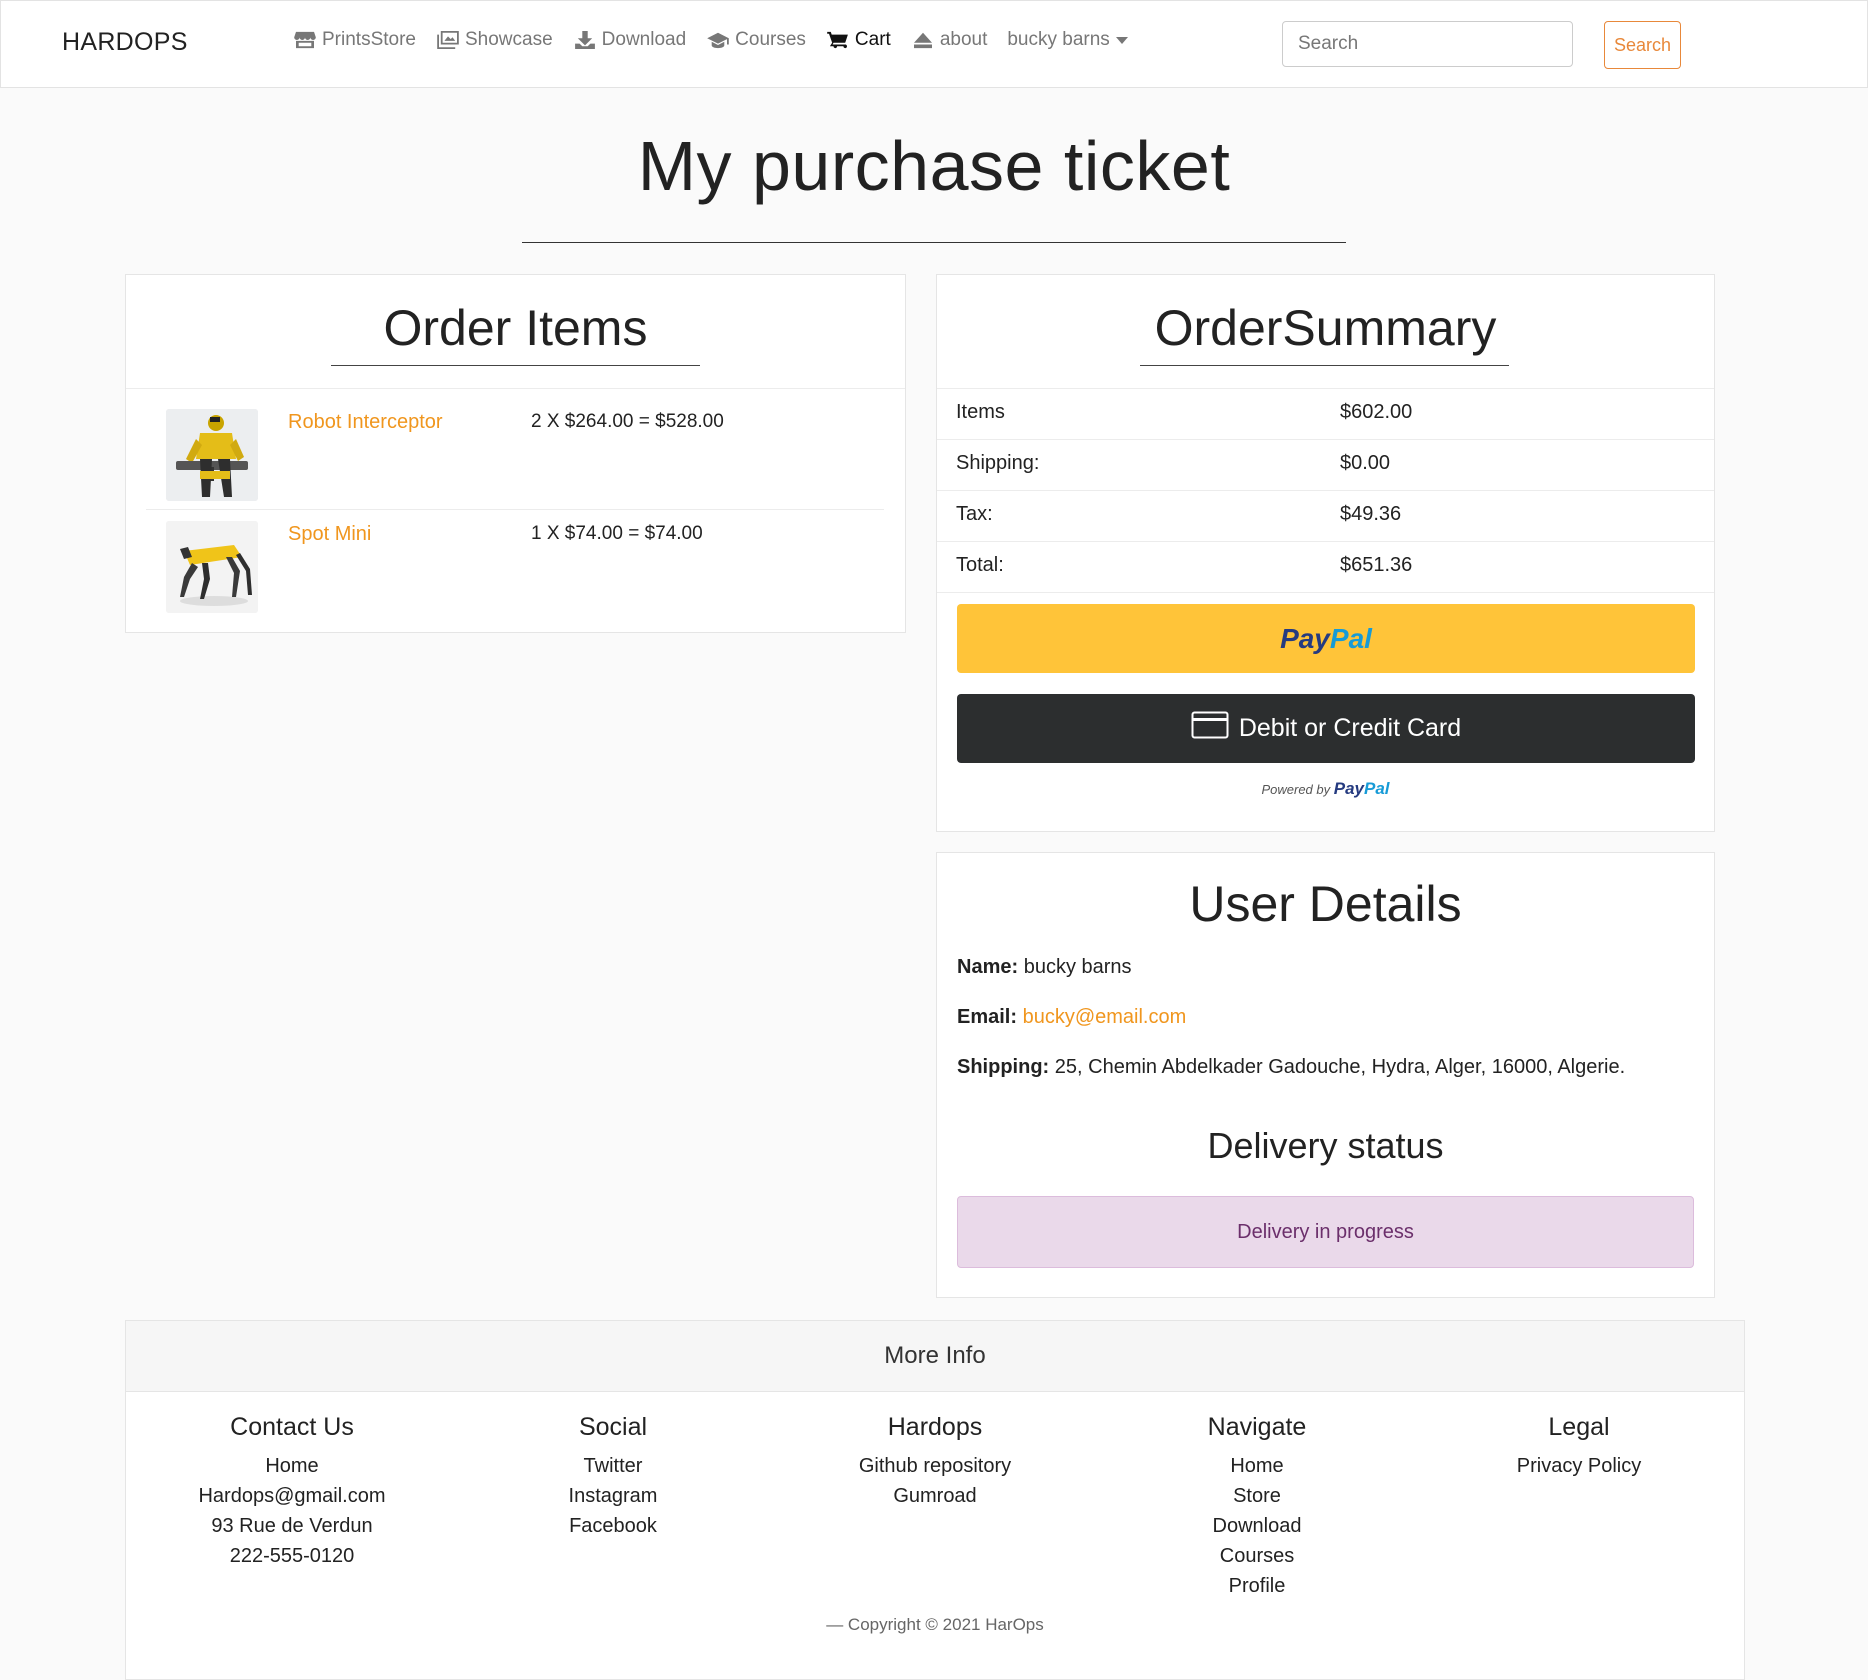 This screenshot has width=1868, height=1680. I want to click on chevron-down-icon, so click(1121, 40).